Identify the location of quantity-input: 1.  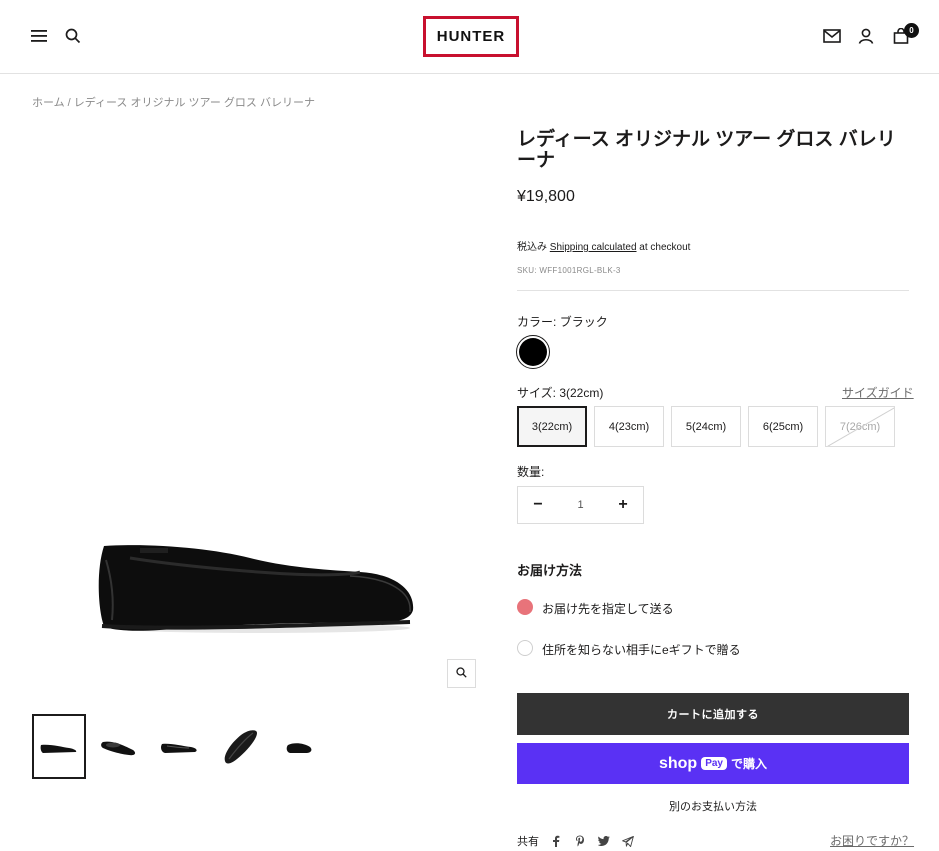
(580, 505).